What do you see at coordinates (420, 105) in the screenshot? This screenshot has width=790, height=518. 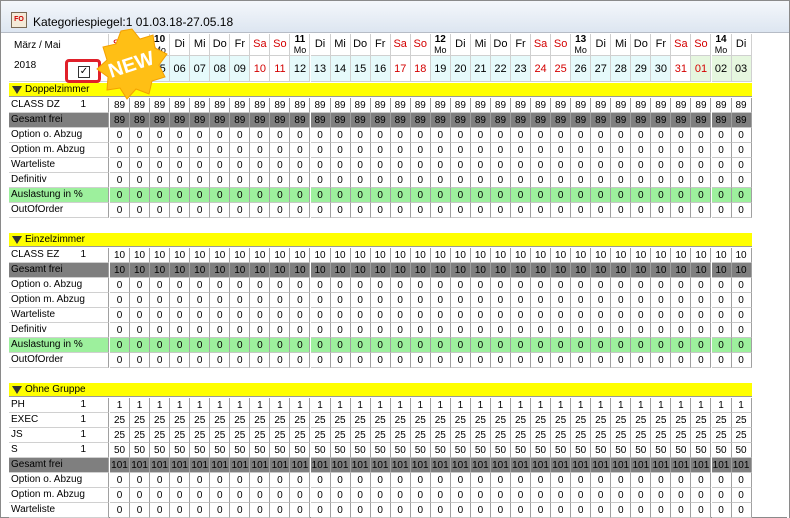 I see `value-cell: 89` at bounding box center [420, 105].